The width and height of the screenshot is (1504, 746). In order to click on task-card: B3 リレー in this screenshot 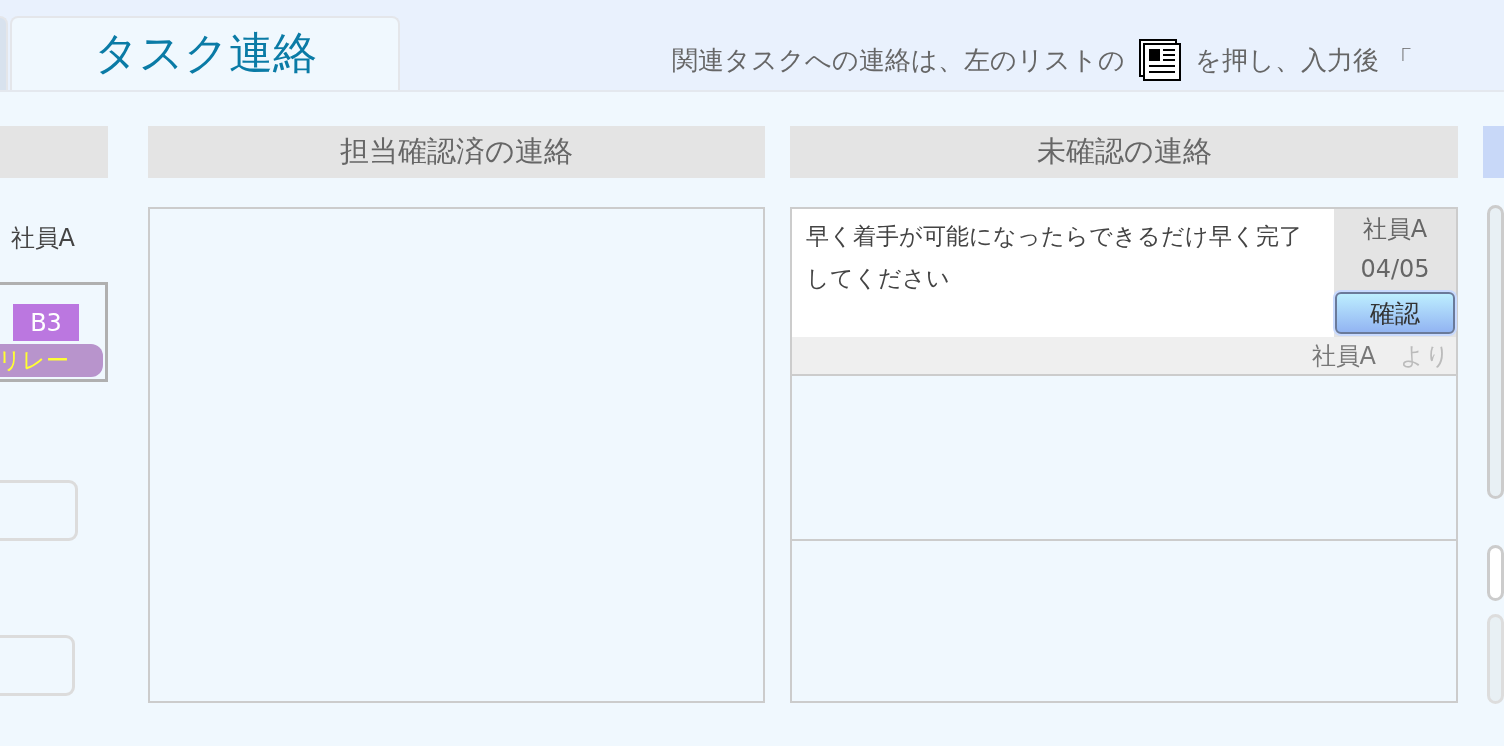, I will do `click(54, 332)`.